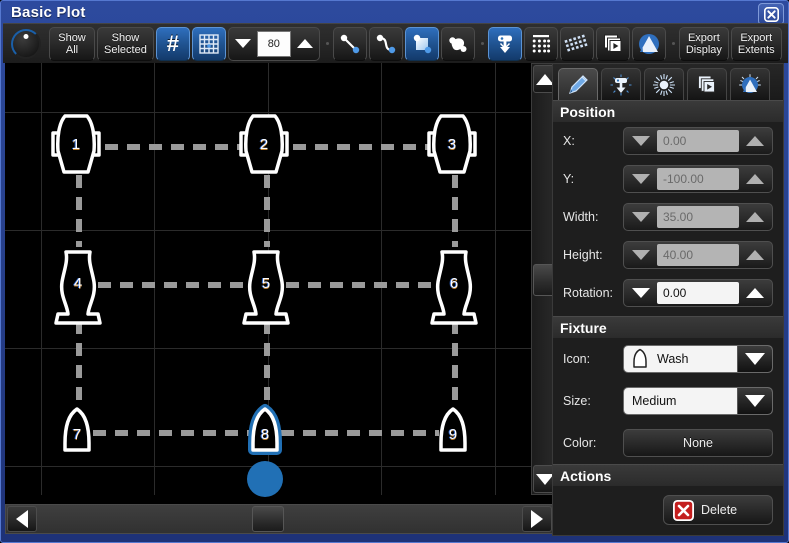  Describe the element at coordinates (421, 43) in the screenshot. I see `rectangle-tool-button` at that location.